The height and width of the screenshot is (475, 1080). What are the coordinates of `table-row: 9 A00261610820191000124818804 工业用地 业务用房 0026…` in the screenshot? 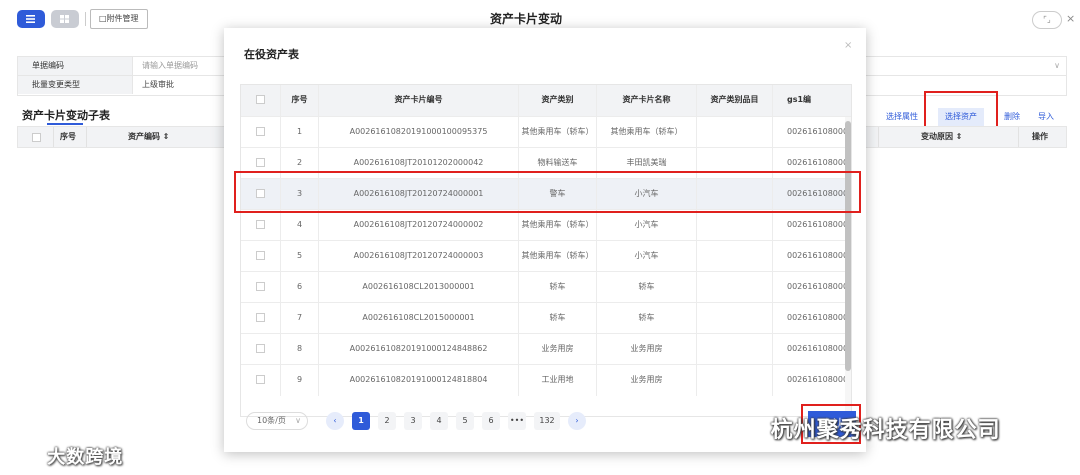 It's located at (546, 380).